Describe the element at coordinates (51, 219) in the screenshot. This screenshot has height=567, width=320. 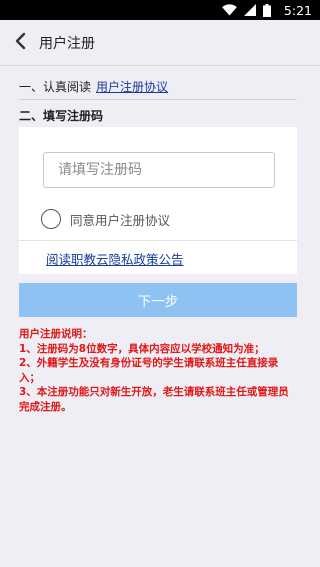
I see `agree-radio` at that location.